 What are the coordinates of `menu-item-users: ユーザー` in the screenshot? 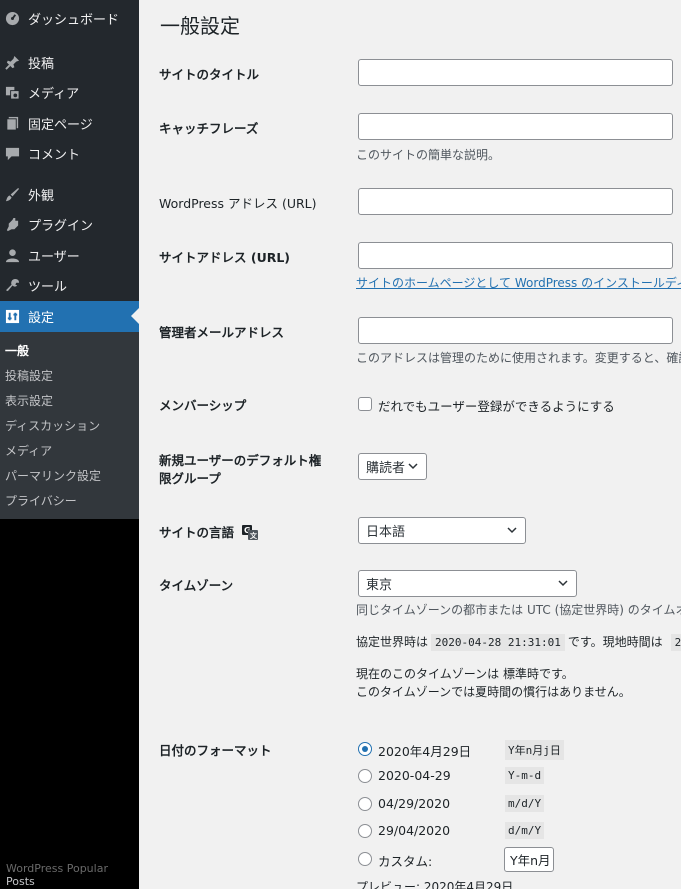 It's located at (69, 255).